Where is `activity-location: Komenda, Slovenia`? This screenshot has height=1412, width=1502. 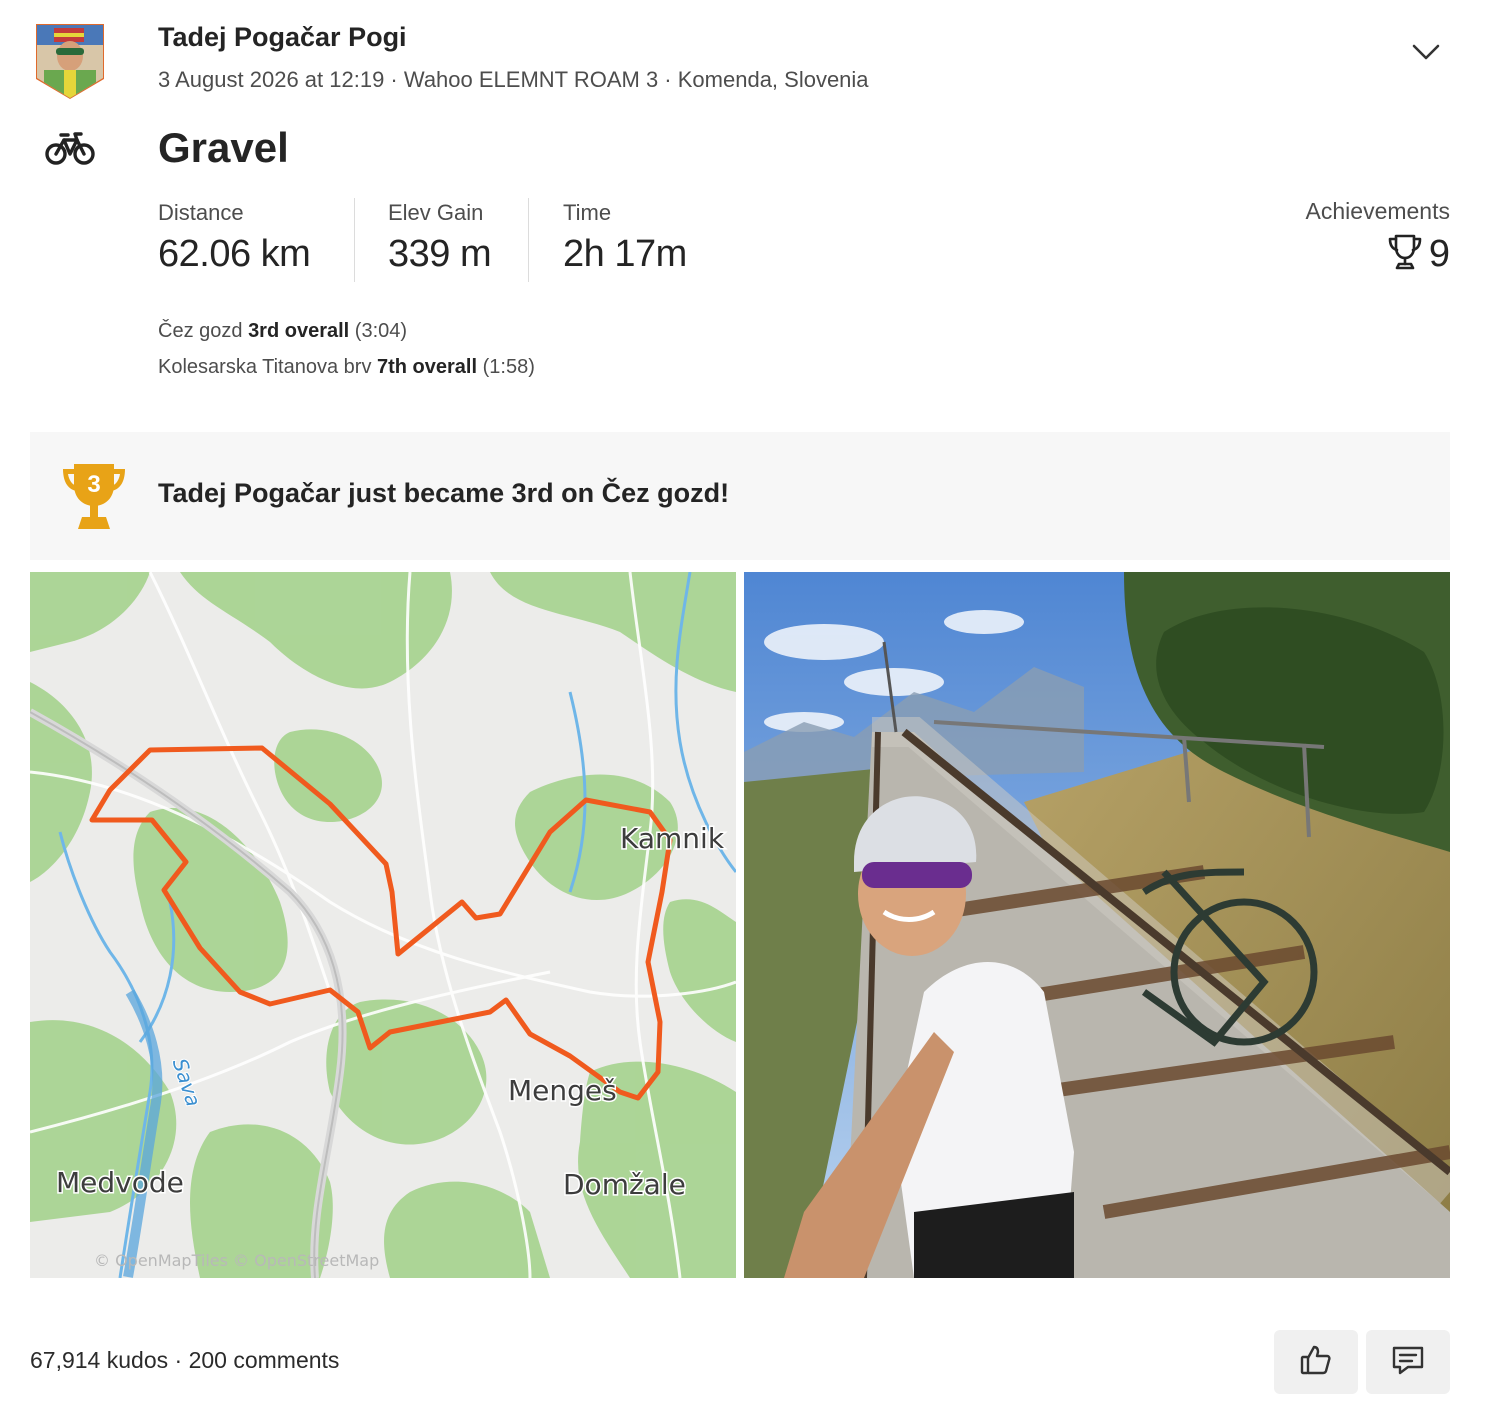
activity-location: Komenda, Slovenia is located at coordinates (773, 79).